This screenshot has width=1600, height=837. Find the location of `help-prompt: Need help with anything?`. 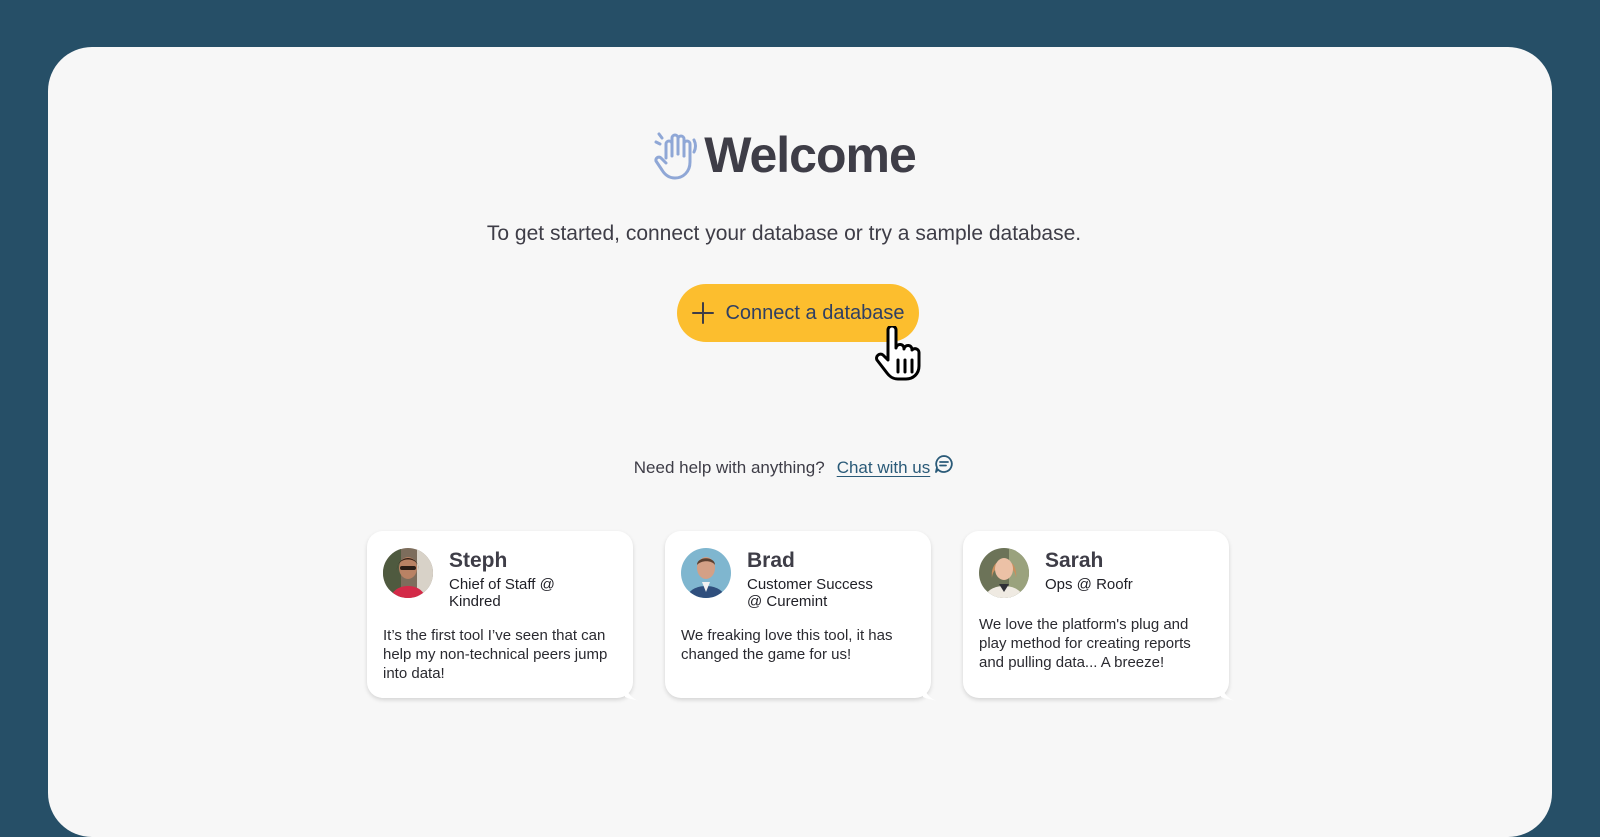

help-prompt: Need help with anything? is located at coordinates (729, 467).